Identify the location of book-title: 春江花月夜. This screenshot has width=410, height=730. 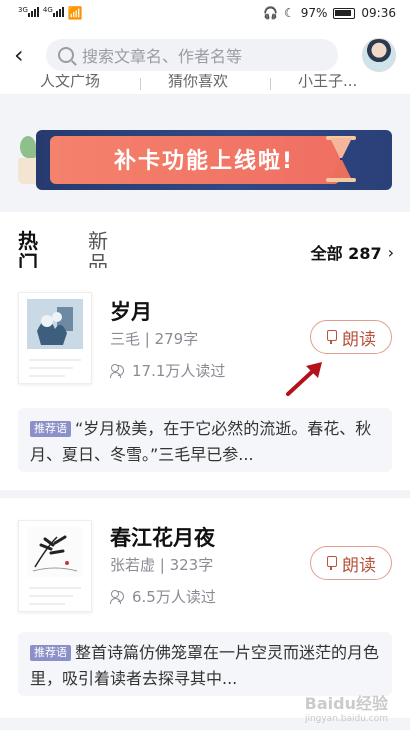
(162, 537).